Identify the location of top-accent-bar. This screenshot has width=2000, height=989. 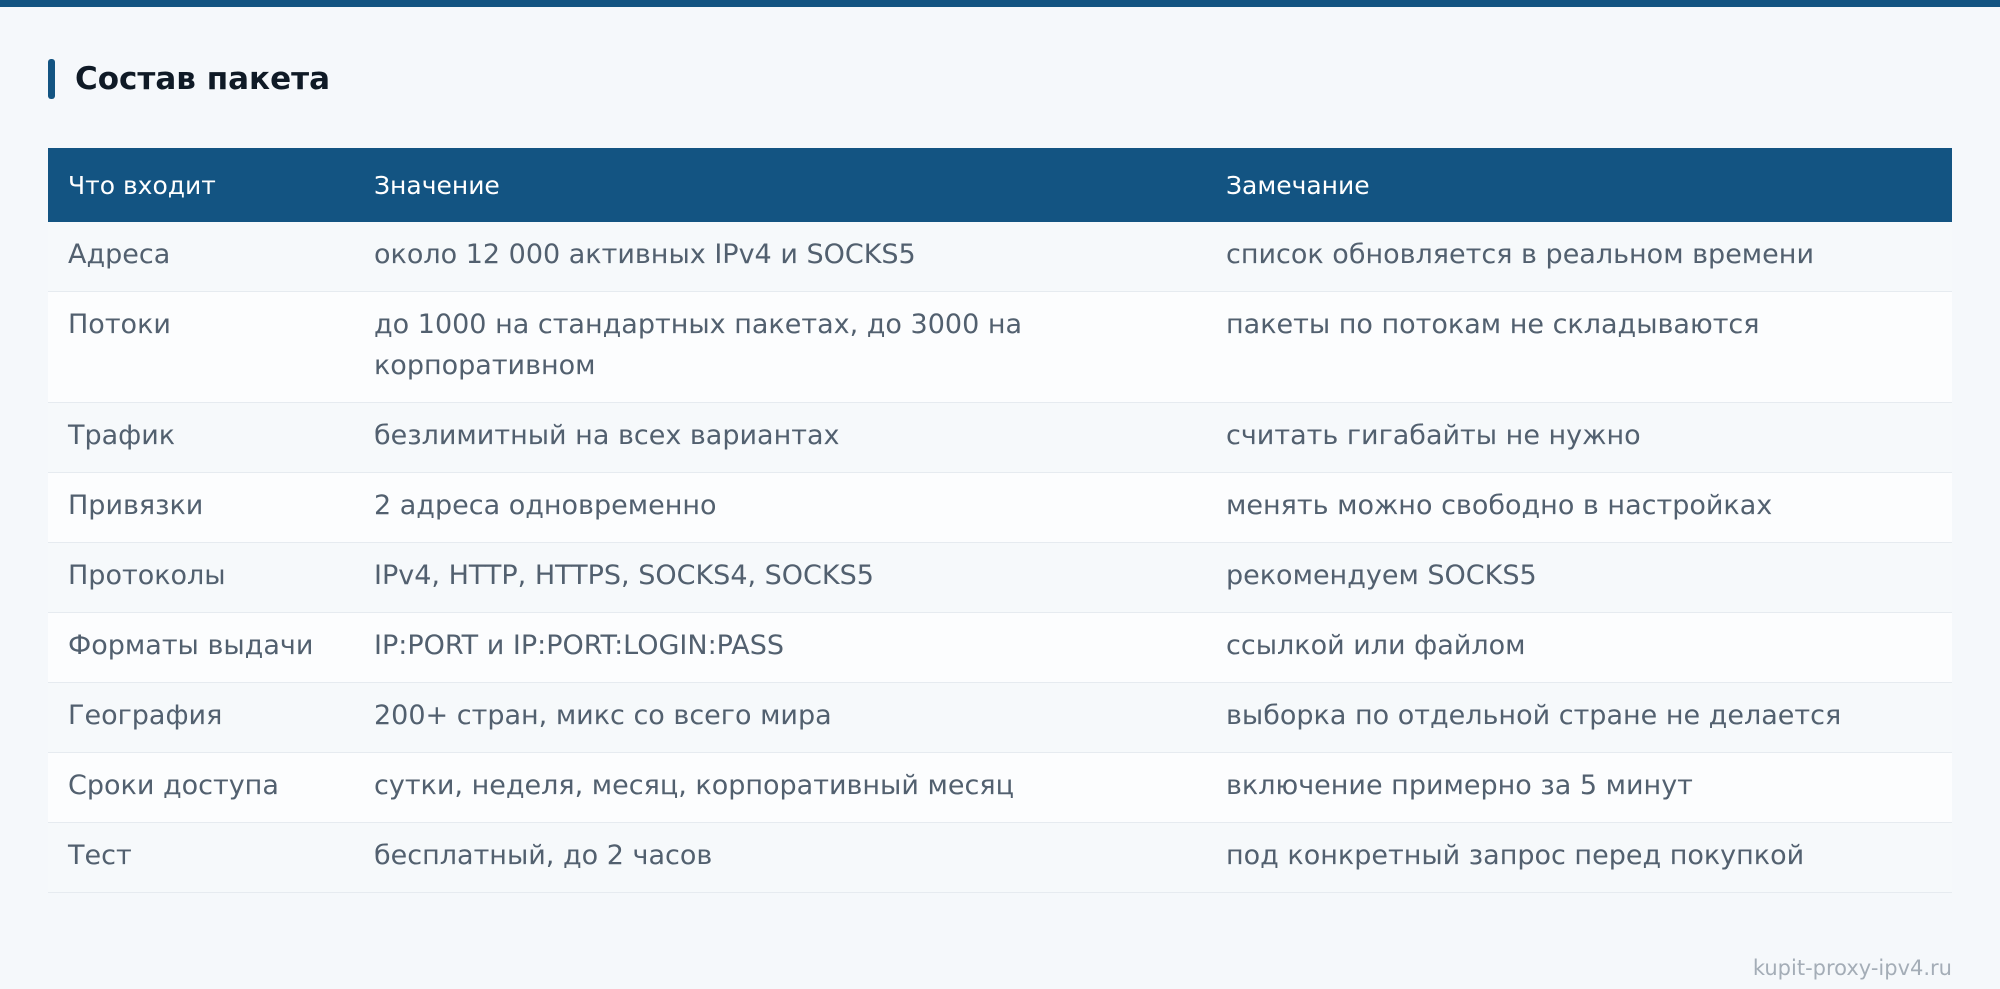
(1000, 3).